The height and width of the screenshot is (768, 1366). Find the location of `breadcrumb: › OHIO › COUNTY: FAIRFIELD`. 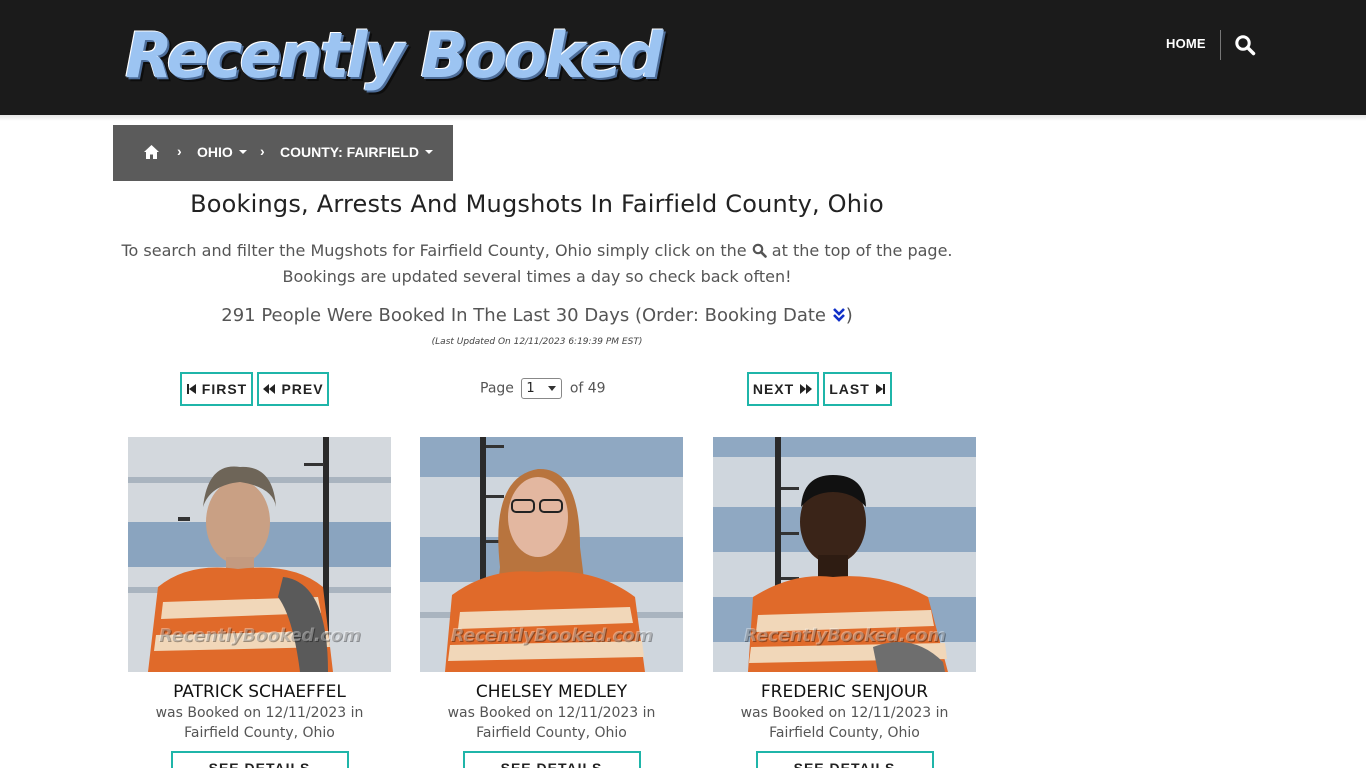

breadcrumb: › OHIO › COUNTY: FAIRFIELD is located at coordinates (283, 153).